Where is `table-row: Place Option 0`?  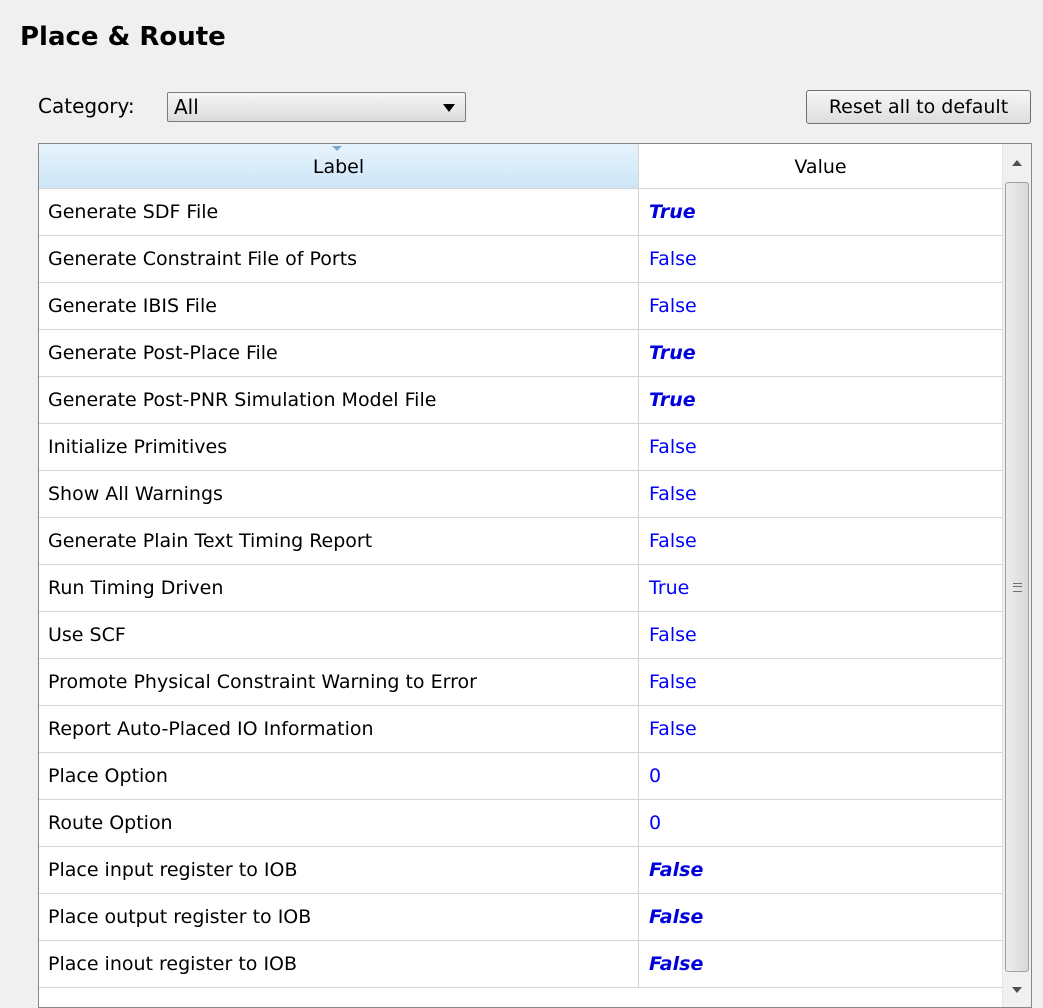 table-row: Place Option 0 is located at coordinates (520, 776).